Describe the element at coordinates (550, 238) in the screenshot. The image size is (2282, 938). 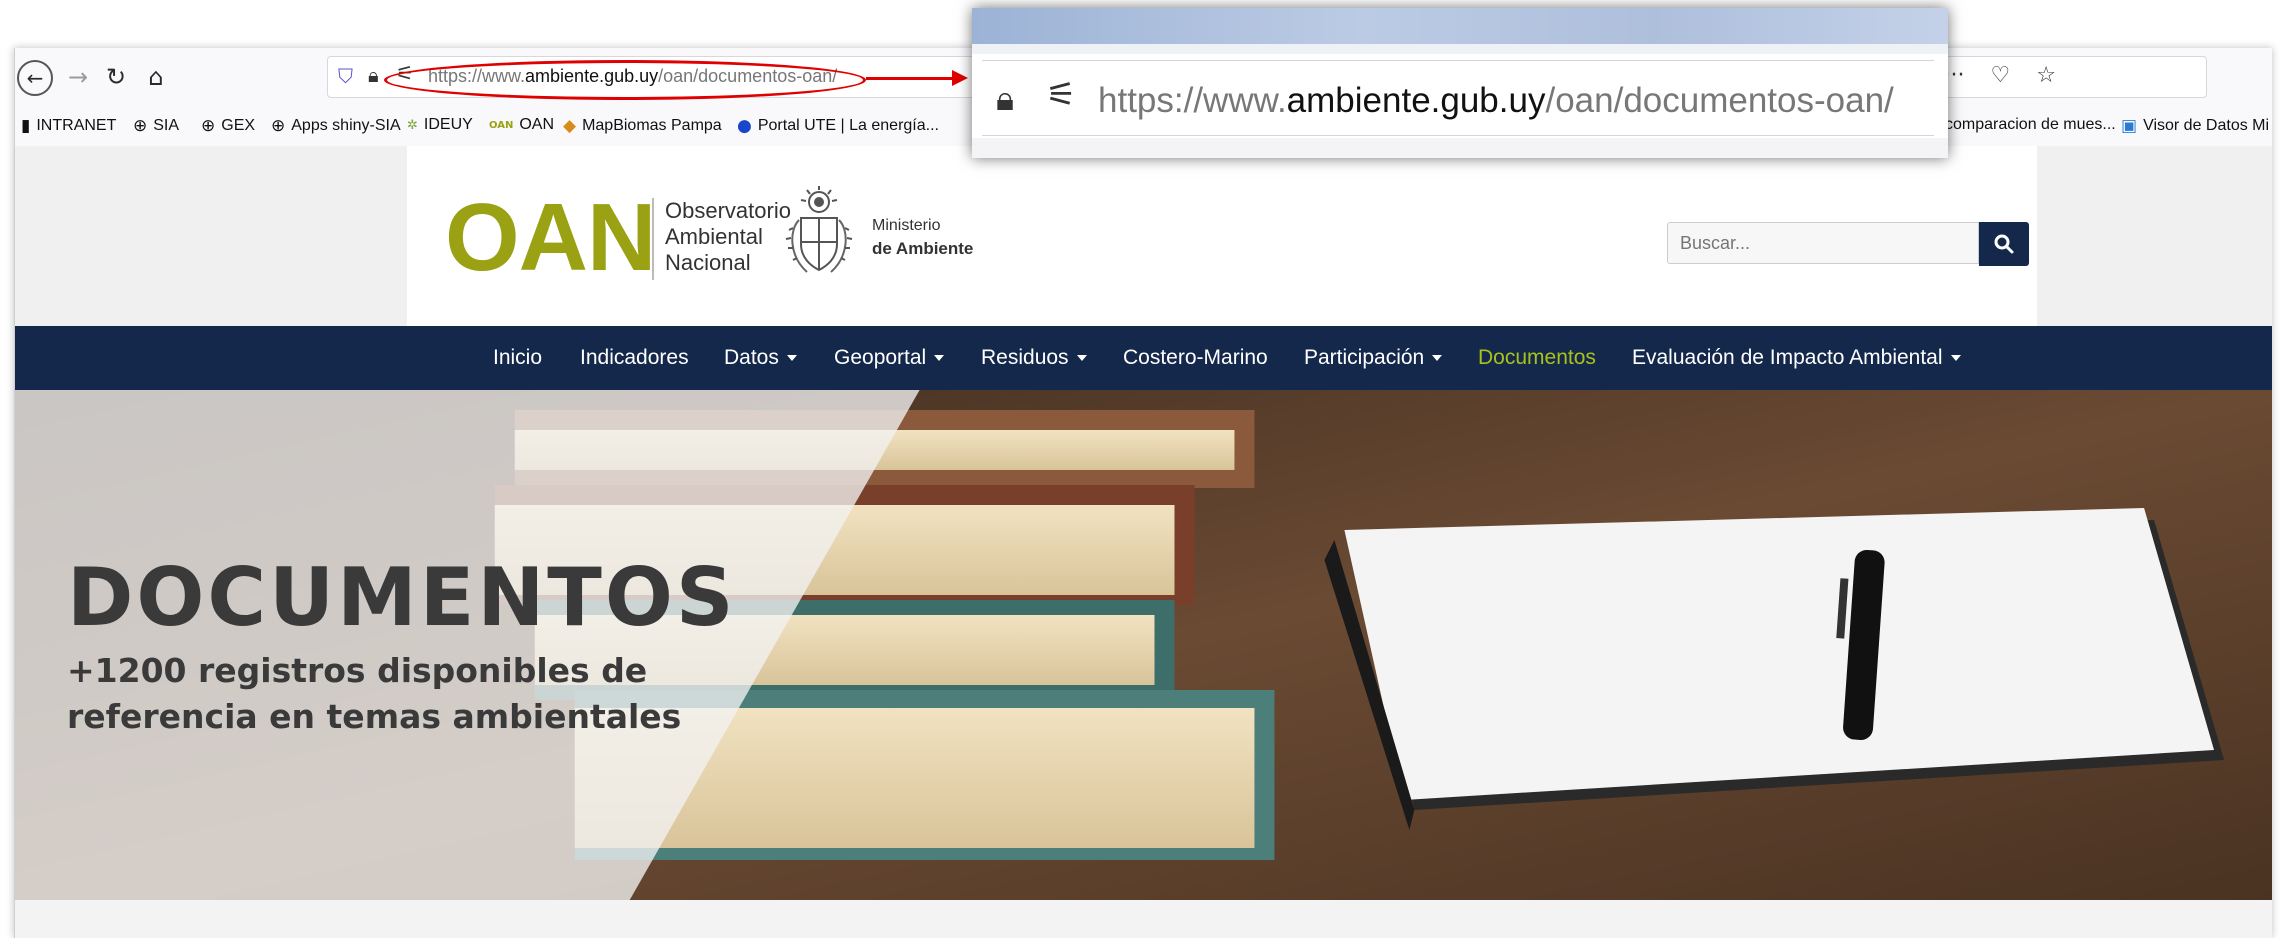
I see `oan-logo: OAN` at that location.